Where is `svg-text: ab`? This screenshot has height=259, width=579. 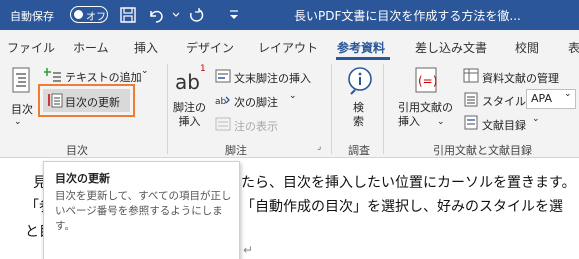 svg-text: ab is located at coordinates (221, 102).